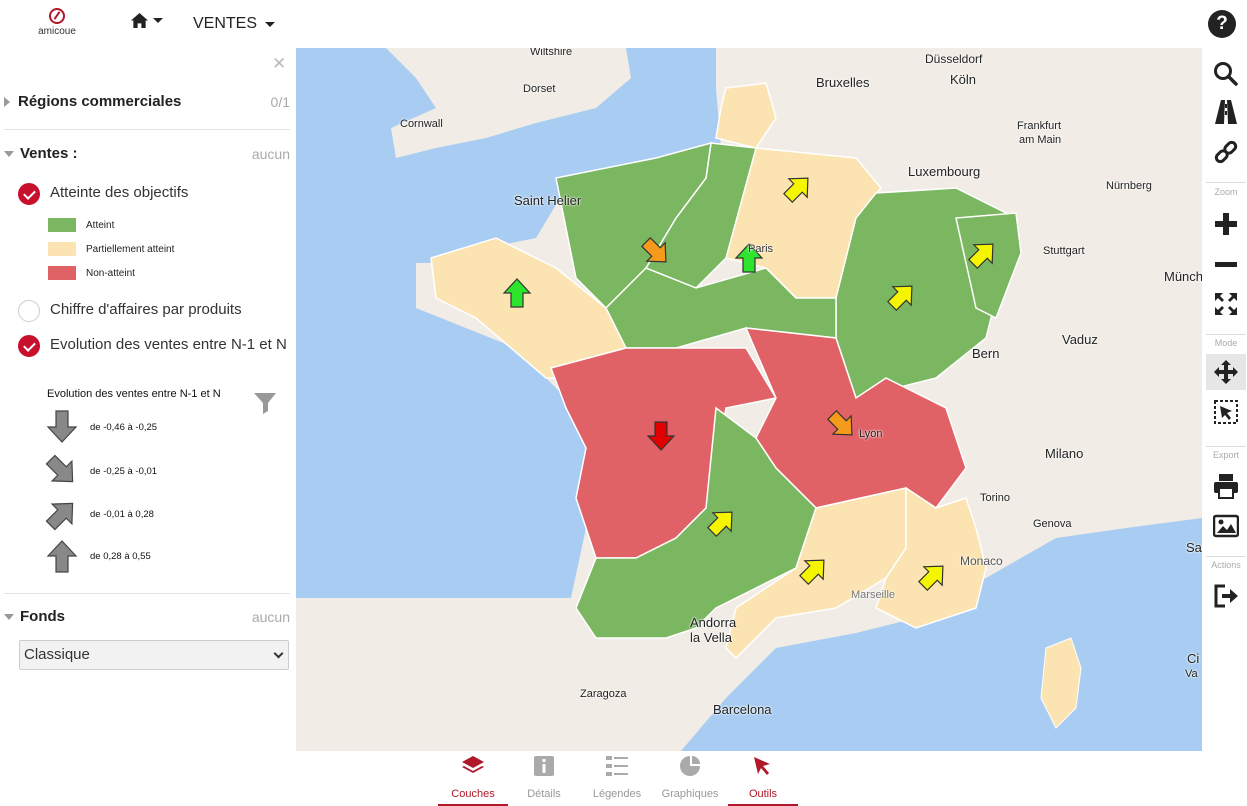  Describe the element at coordinates (97, 556) in the screenshot. I see `evolution-class-up: de 0,28 à 0,55` at that location.